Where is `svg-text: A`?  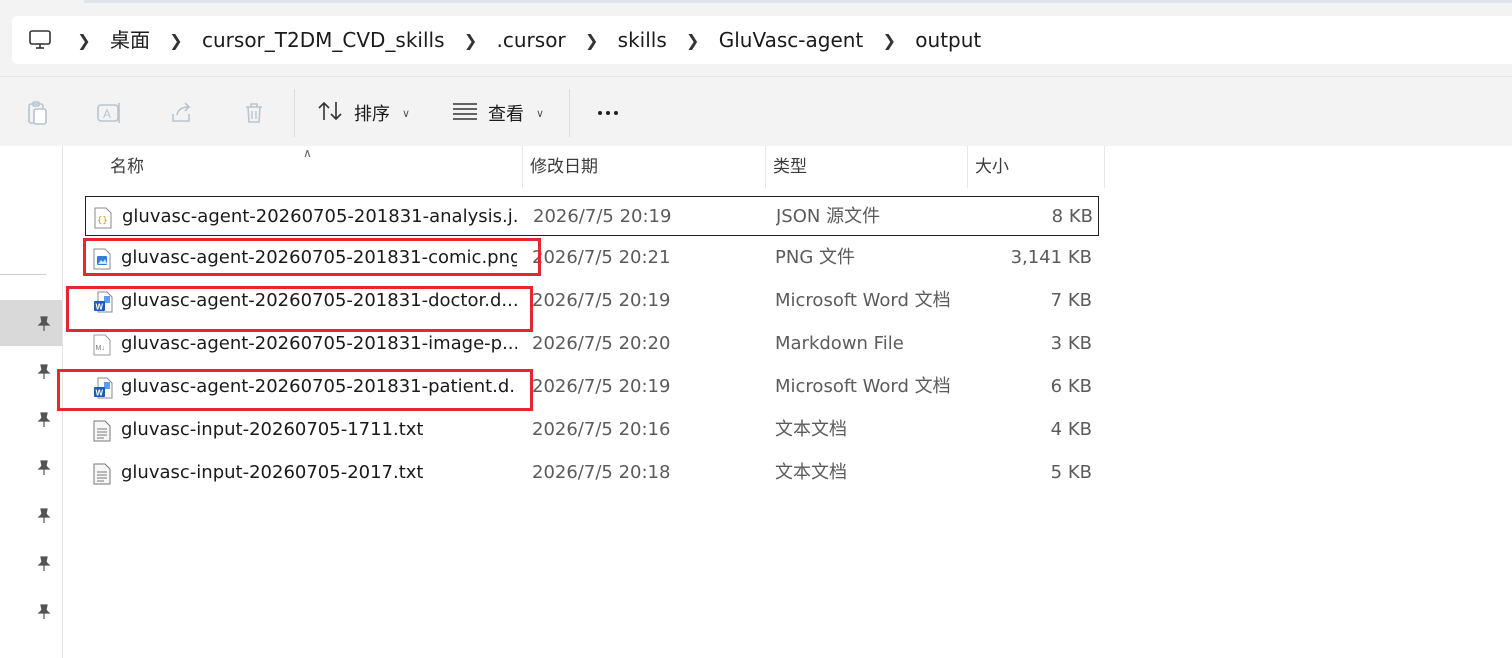
svg-text: A is located at coordinates (107, 114).